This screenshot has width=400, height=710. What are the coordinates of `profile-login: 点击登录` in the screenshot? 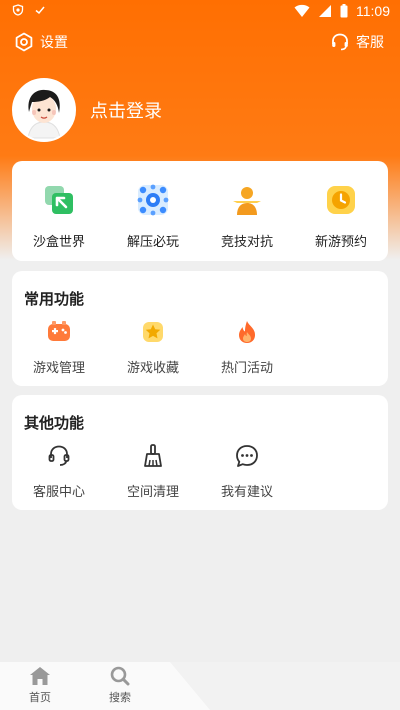 It's located at (87, 110).